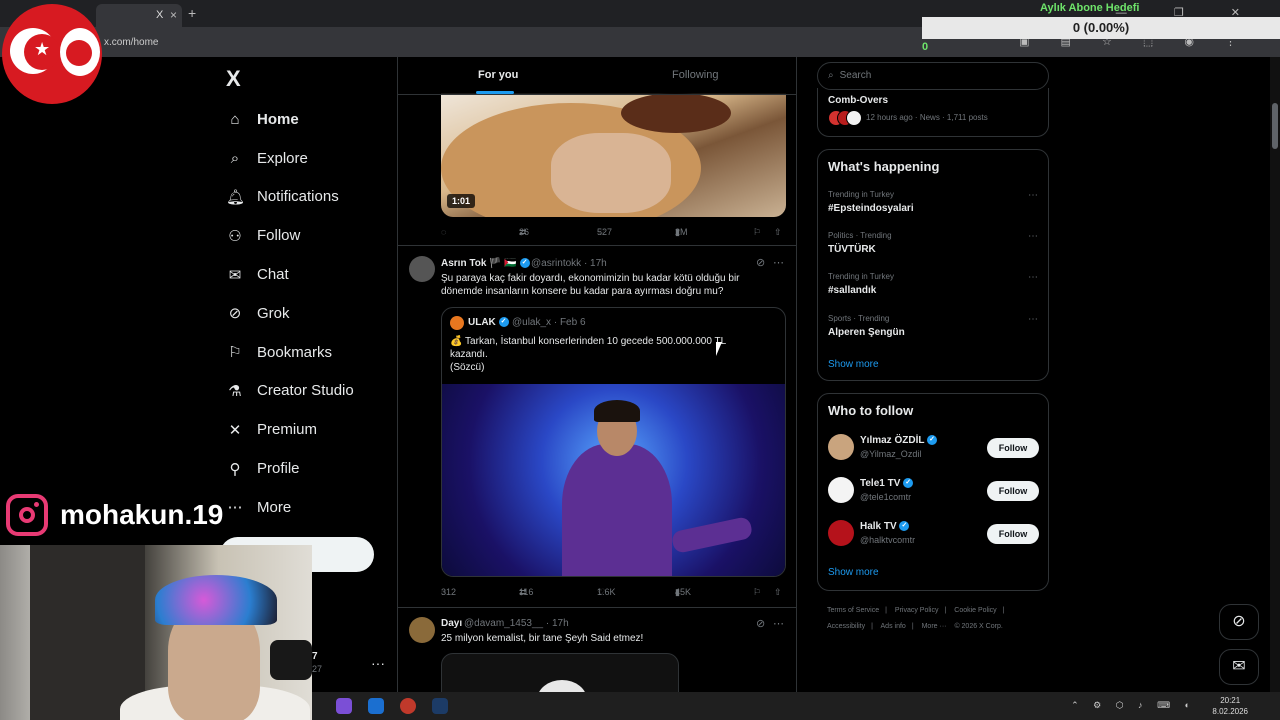 The image size is (1280, 720). I want to click on tab-for-you: For you, so click(498, 75).